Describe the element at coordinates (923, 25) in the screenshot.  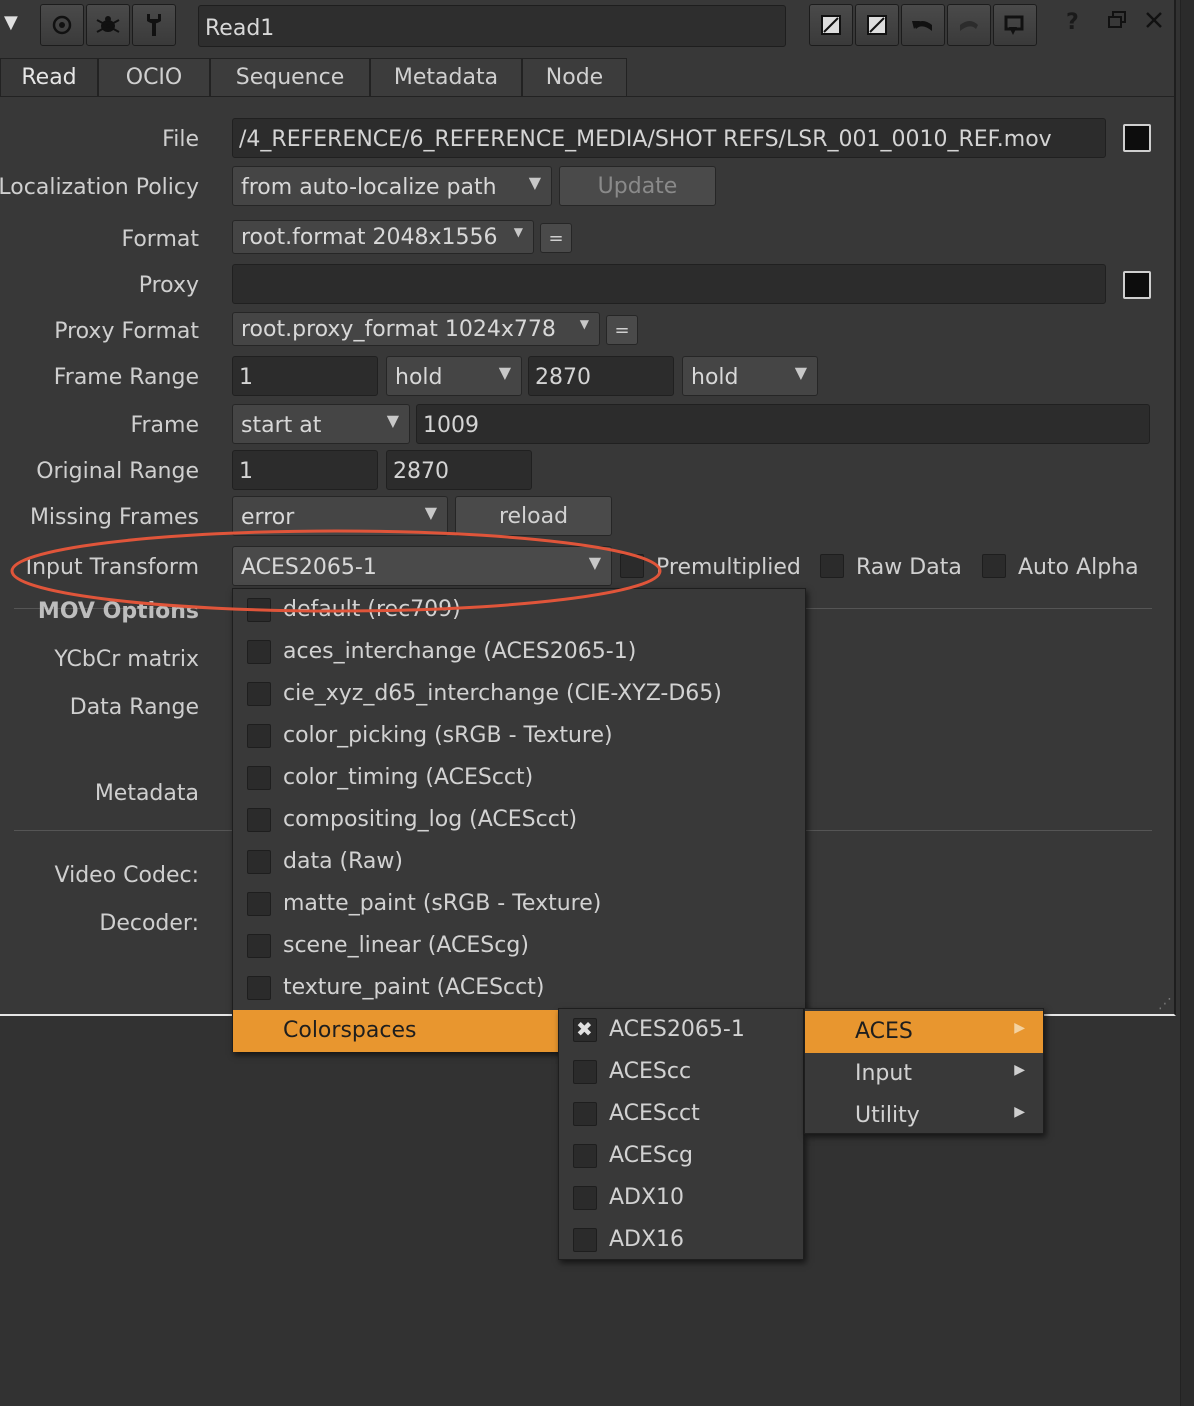
I see `undo-icon` at that location.